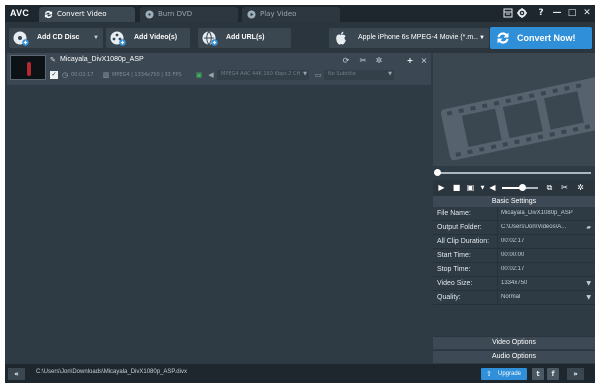 This screenshot has height=389, width=600. I want to click on setting-video-size: Video Size: 1334x750 ▼, so click(514, 284).